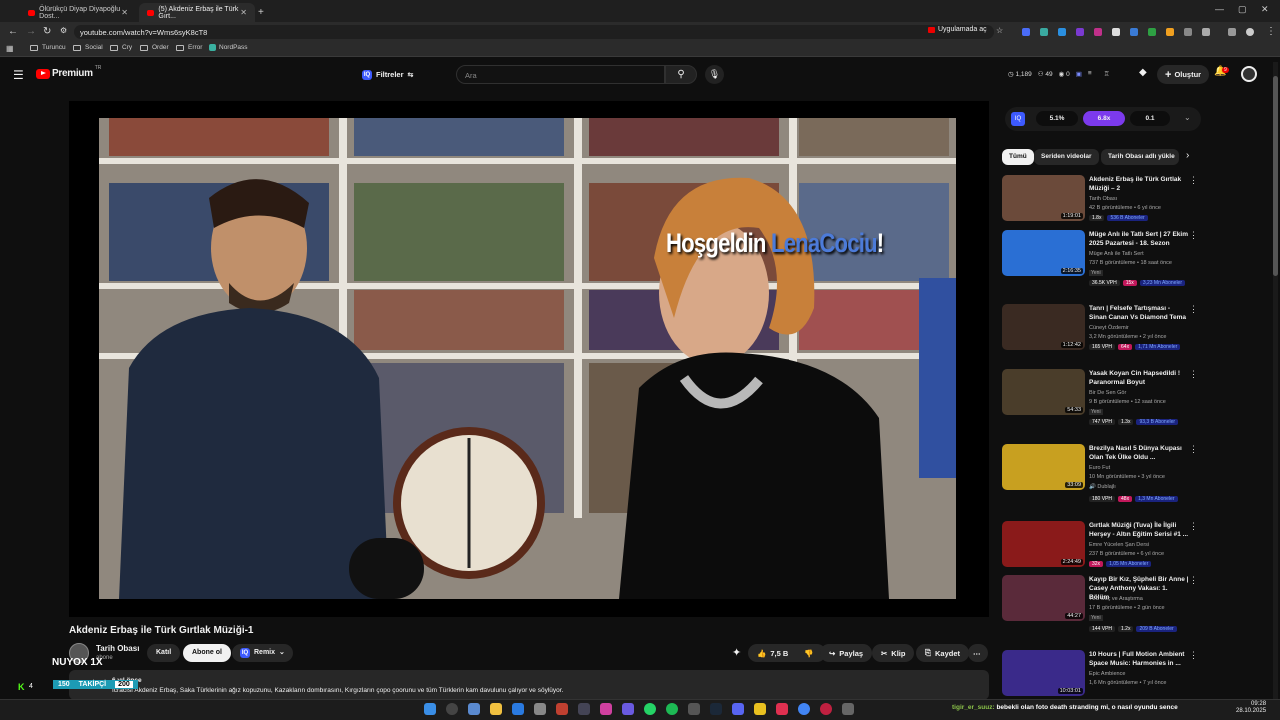 The width and height of the screenshot is (1280, 720). What do you see at coordinates (560, 74) in the screenshot?
I see `search-input: Ara` at bounding box center [560, 74].